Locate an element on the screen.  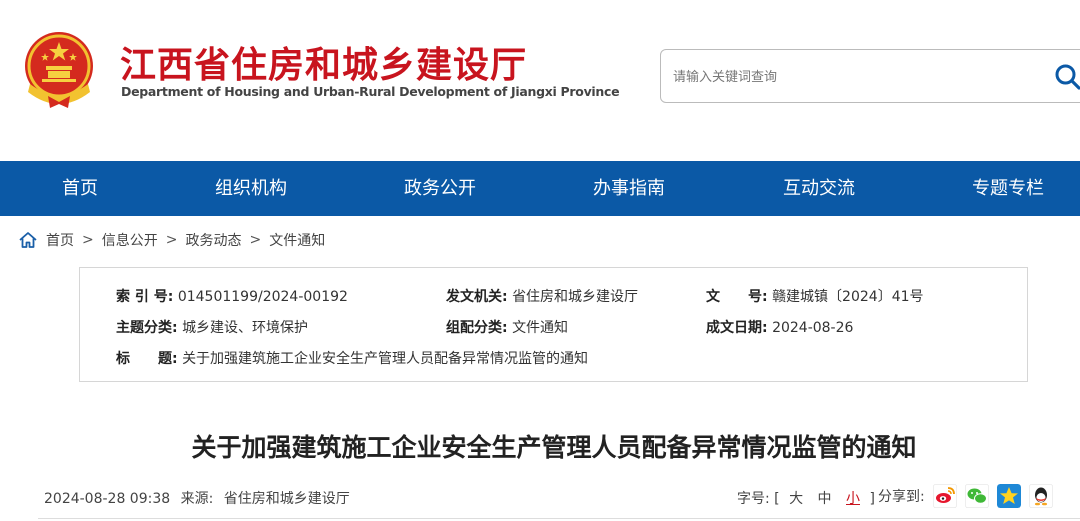
doc-title-row: 标 题: 关于加强建筑施工企业安全生产管理人员配备异常情况监管的通知 is located at coordinates (352, 358).